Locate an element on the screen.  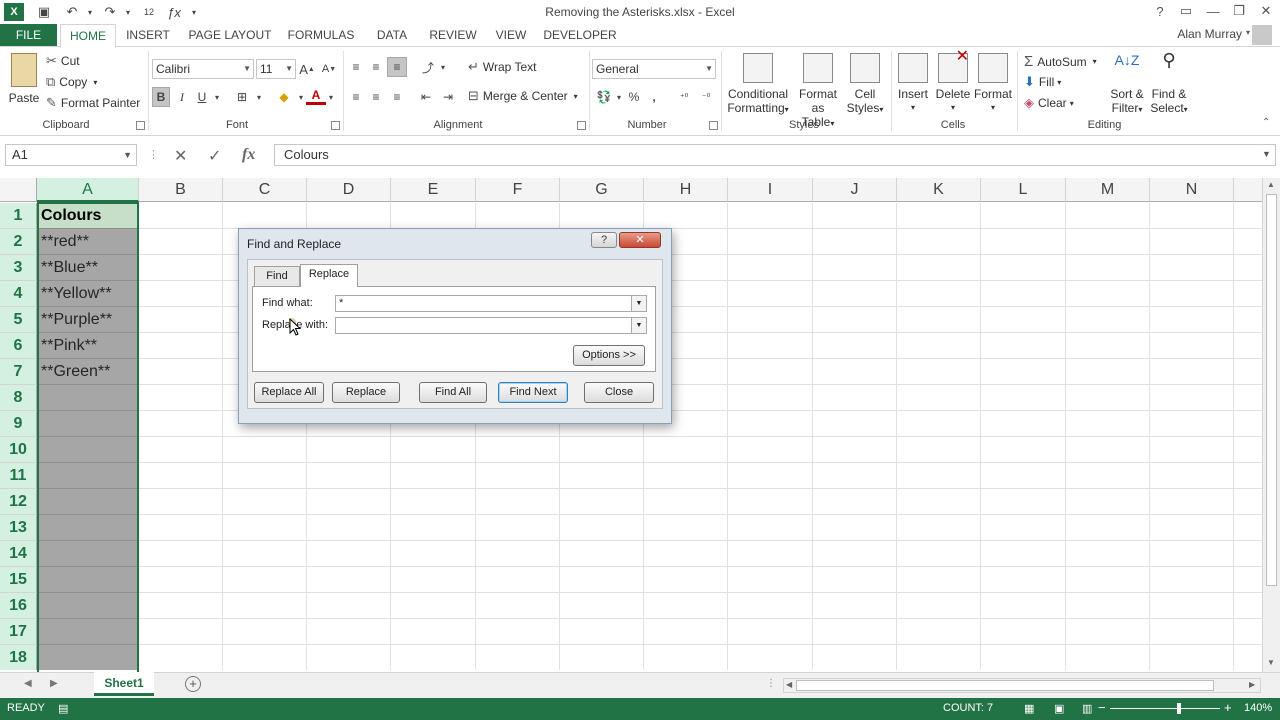
horizontal-scrollbar: ◀ ▶ is located at coordinates (1022, 685).